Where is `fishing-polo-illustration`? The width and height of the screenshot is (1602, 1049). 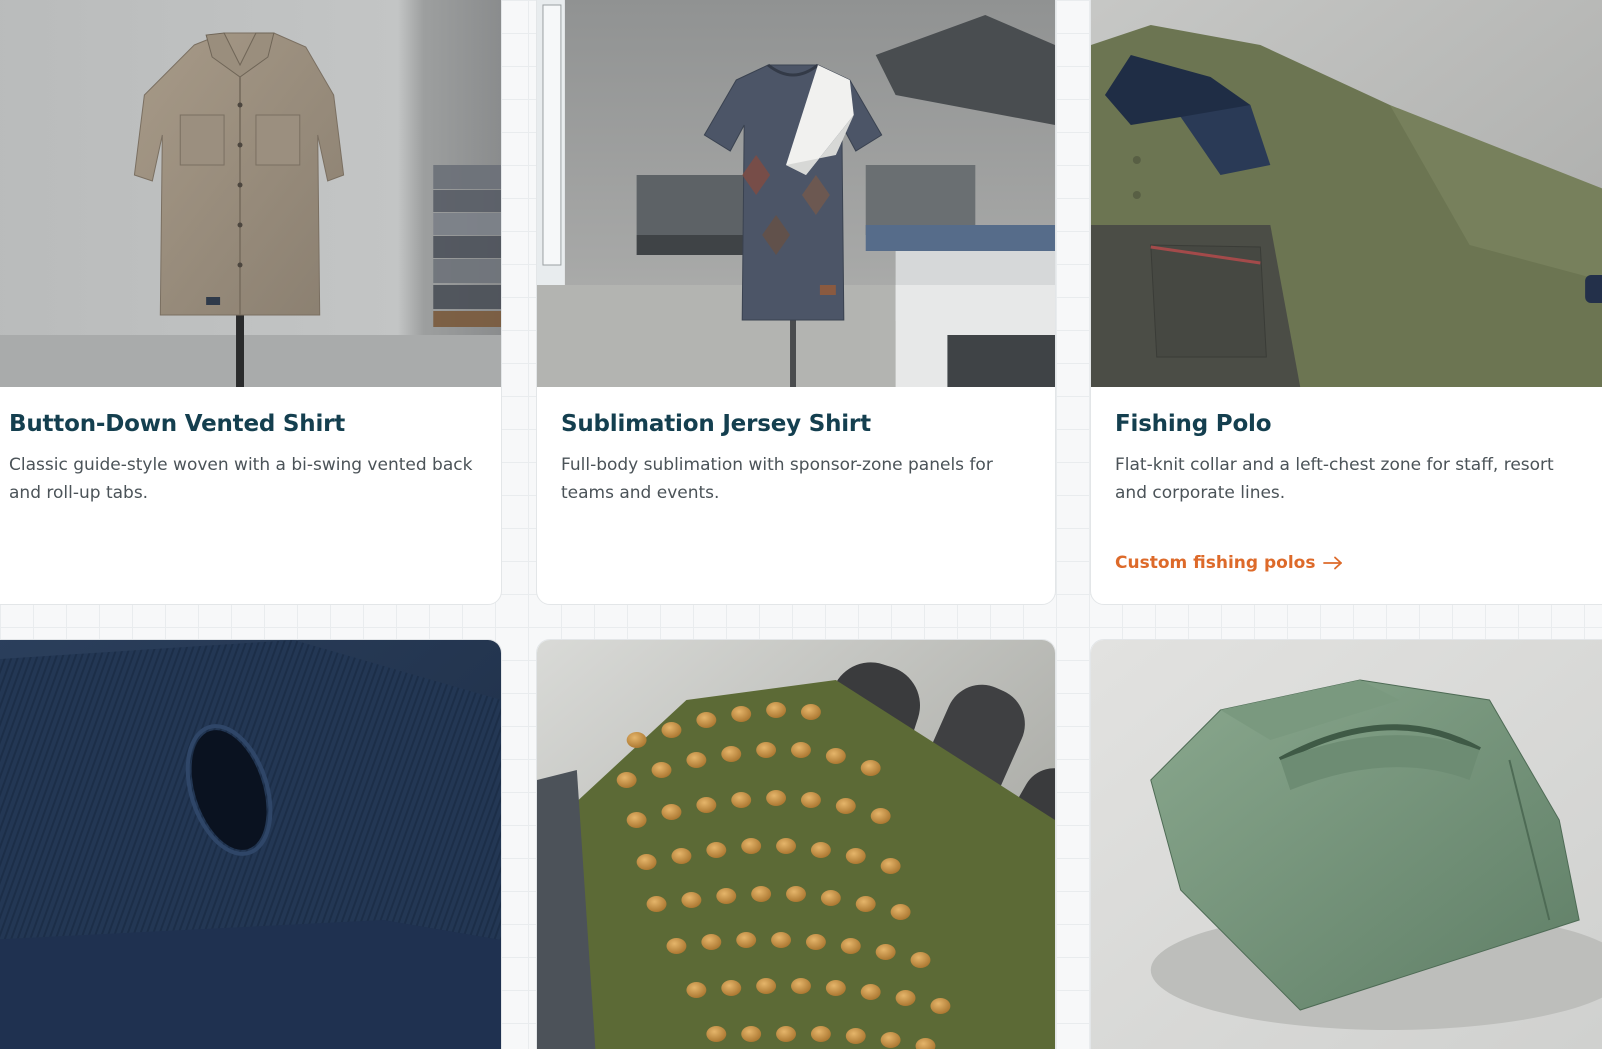
fishing-polo-illustration is located at coordinates (1346, 193).